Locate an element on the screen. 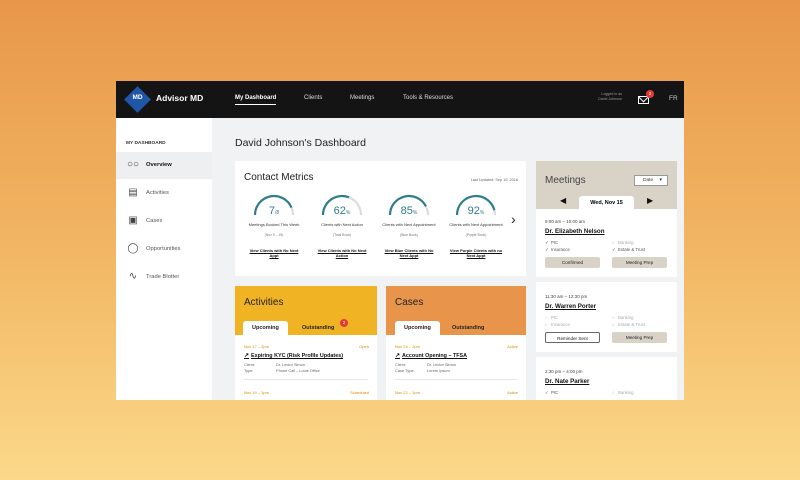 The image size is (800, 480). logged-in-info: Logged in as David Johnson is located at coordinates (604, 97).